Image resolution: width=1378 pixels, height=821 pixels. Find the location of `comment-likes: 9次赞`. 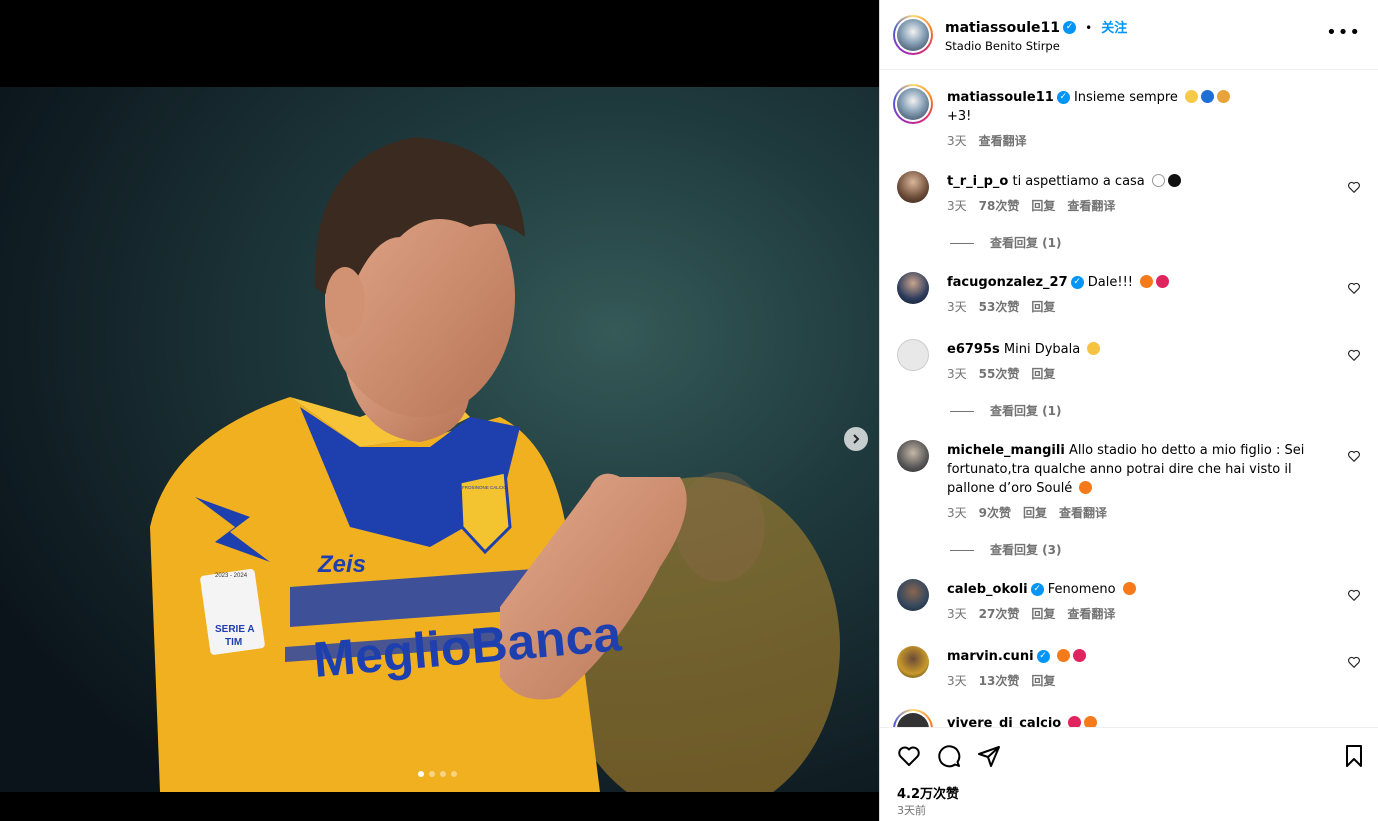

comment-likes: 9次赞 is located at coordinates (995, 513).